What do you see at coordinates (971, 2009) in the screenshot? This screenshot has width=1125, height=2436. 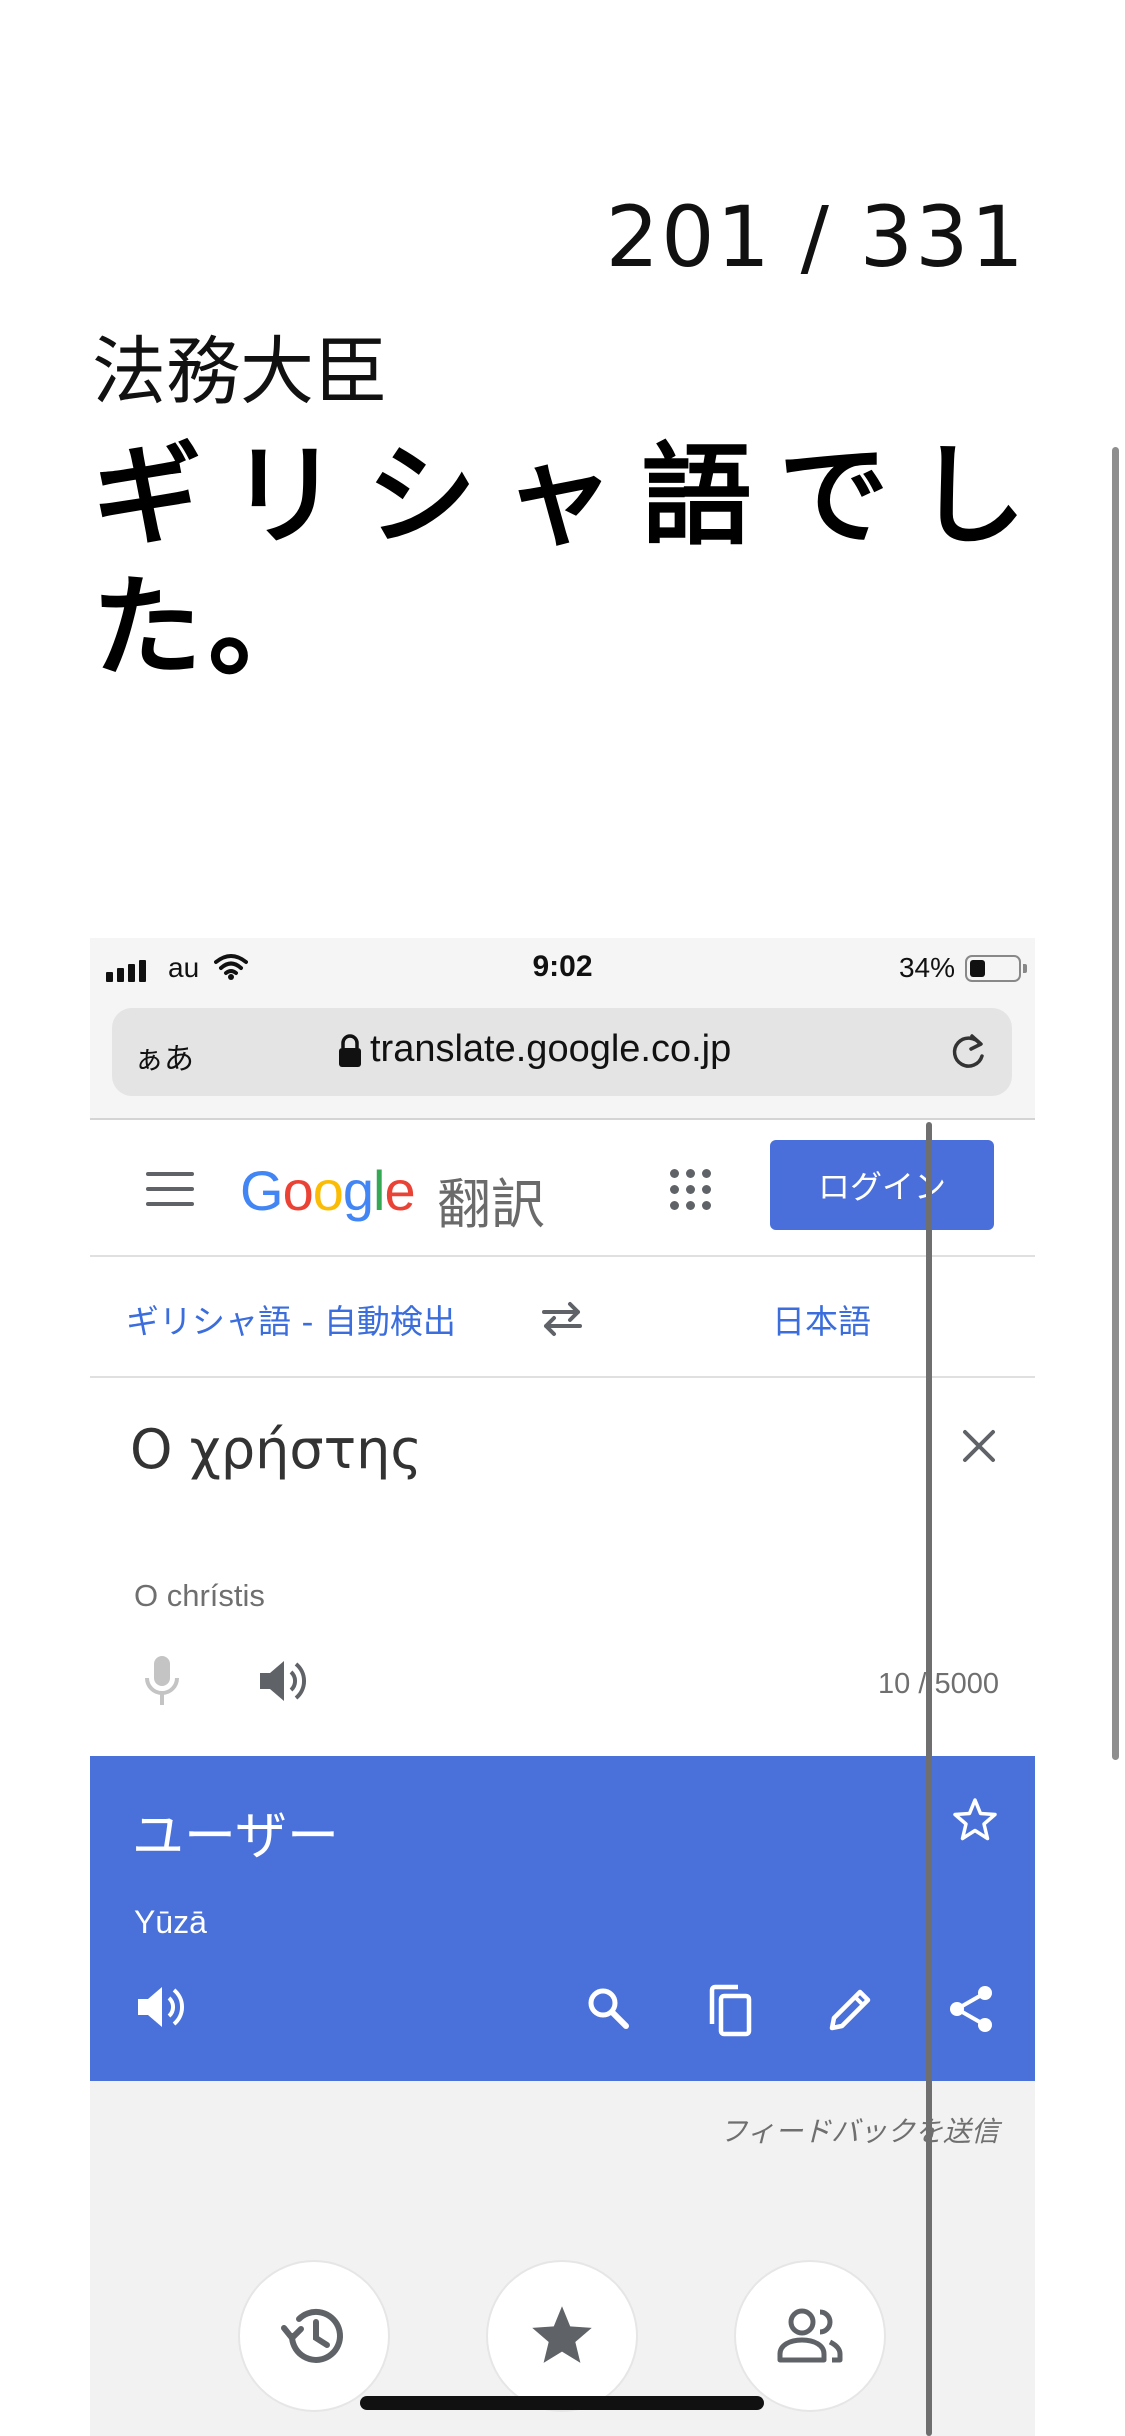 I see `share-icon` at bounding box center [971, 2009].